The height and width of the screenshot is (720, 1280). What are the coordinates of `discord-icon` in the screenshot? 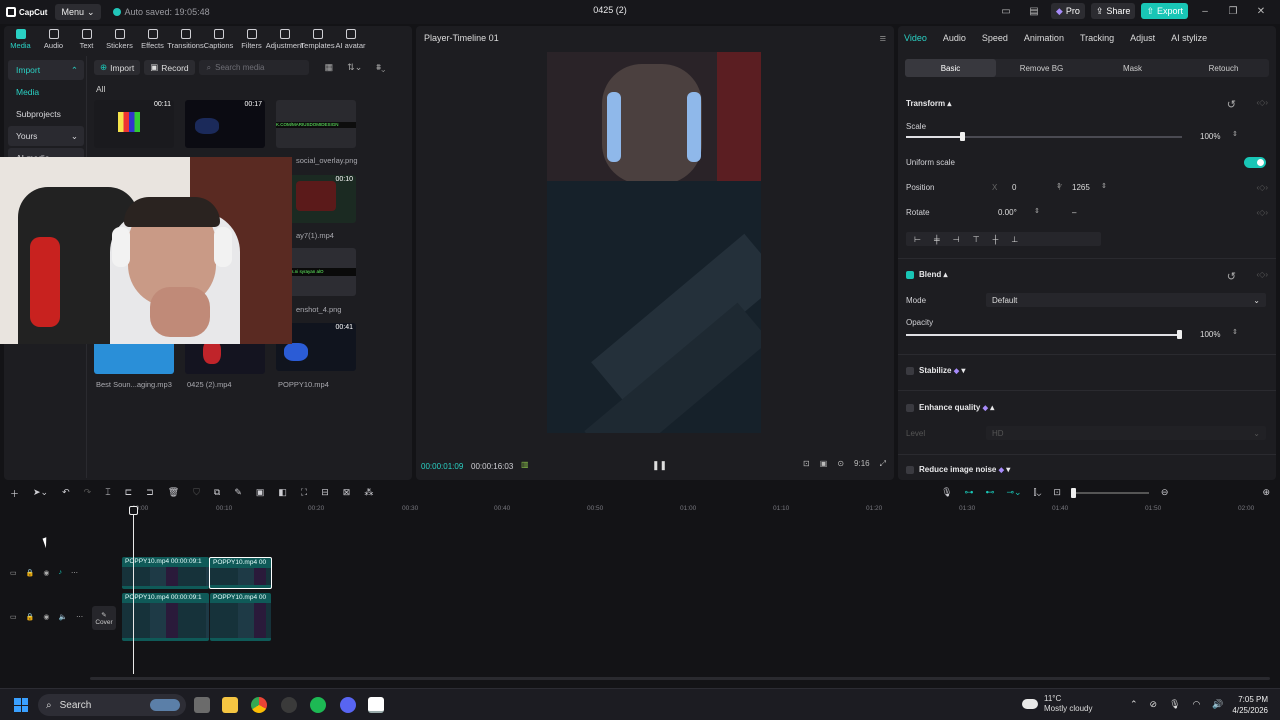 It's located at (348, 705).